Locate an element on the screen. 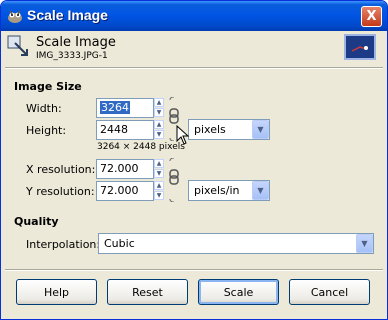 Image resolution: width=388 pixels, height=320 pixels. height-spinner: ▲ ▼ is located at coordinates (159, 130).